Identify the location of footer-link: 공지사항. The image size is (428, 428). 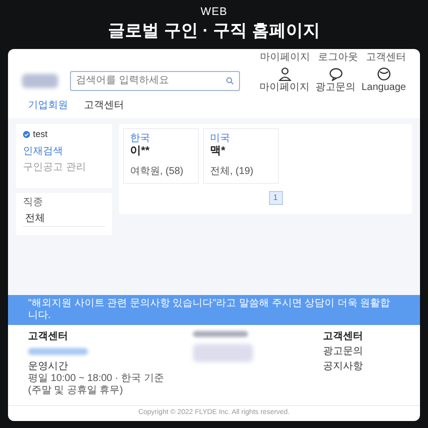
(343, 367).